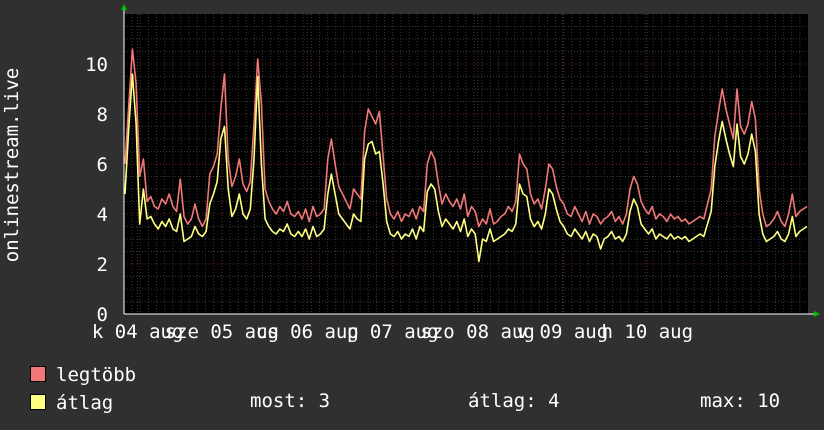 The width and height of the screenshot is (824, 430). I want to click on legend-label-legtobb: legtöbb, so click(96, 375).